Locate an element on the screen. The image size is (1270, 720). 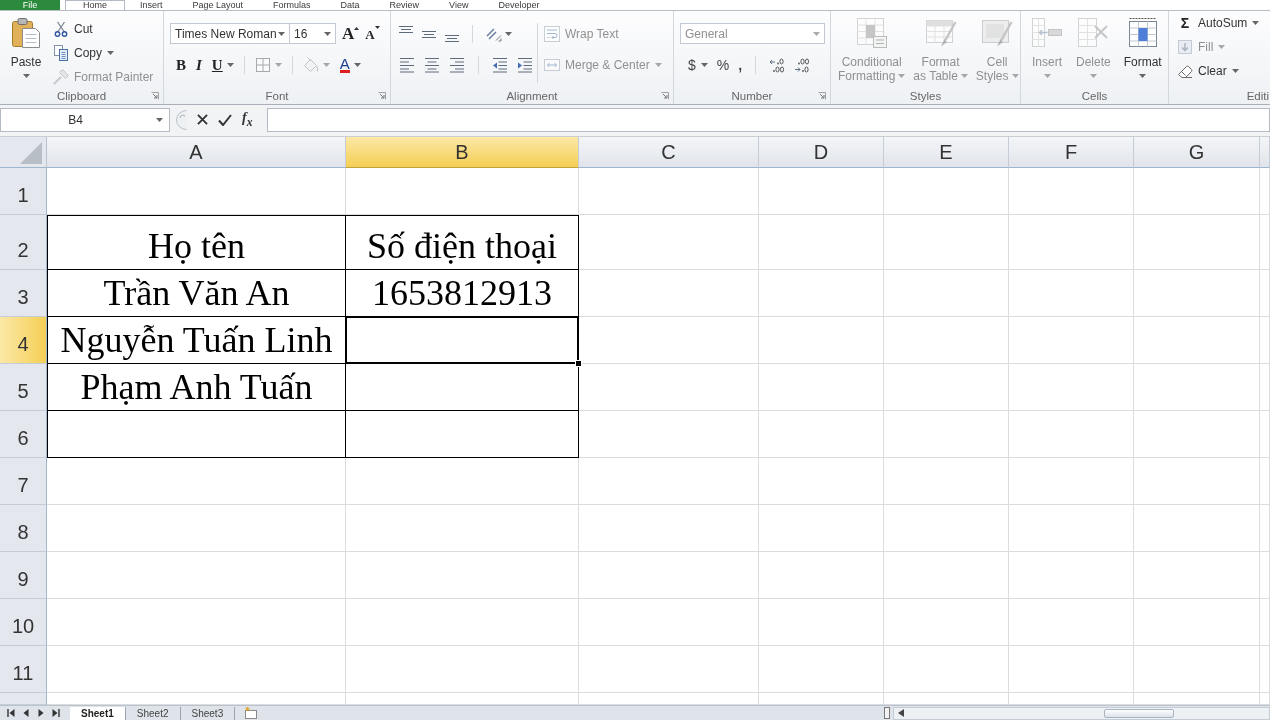
align-top-icon is located at coordinates (406, 29).